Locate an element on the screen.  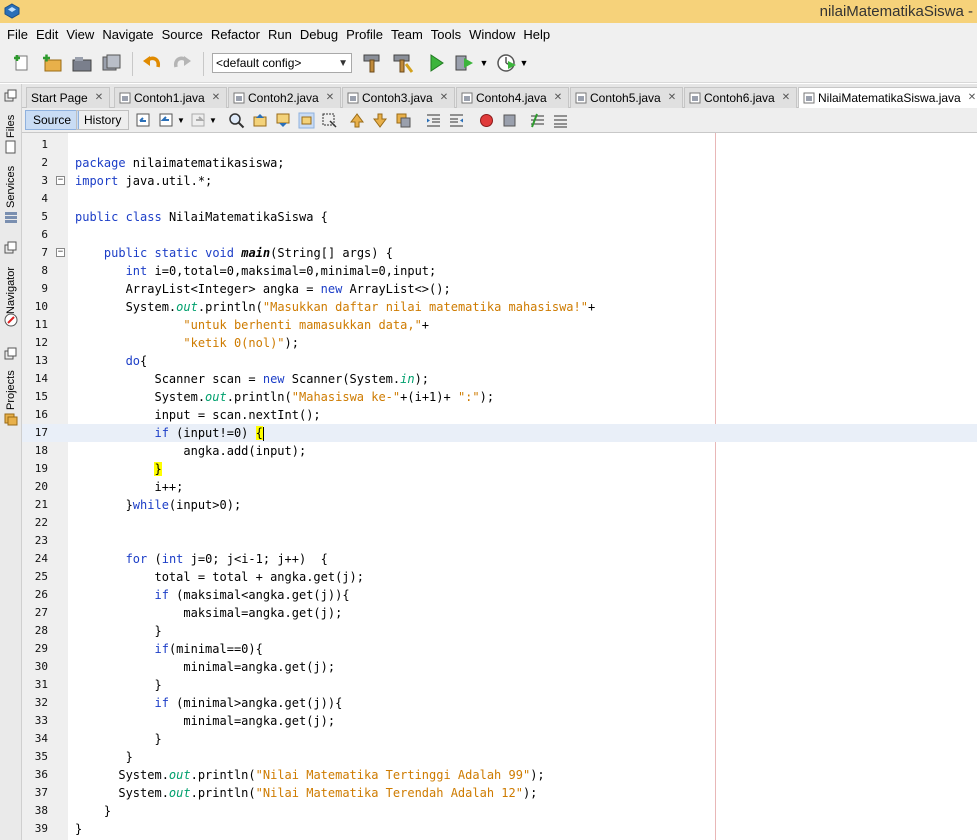
tab-contoh3: Contoh3.java ✕ is located at coordinates (399, 97).